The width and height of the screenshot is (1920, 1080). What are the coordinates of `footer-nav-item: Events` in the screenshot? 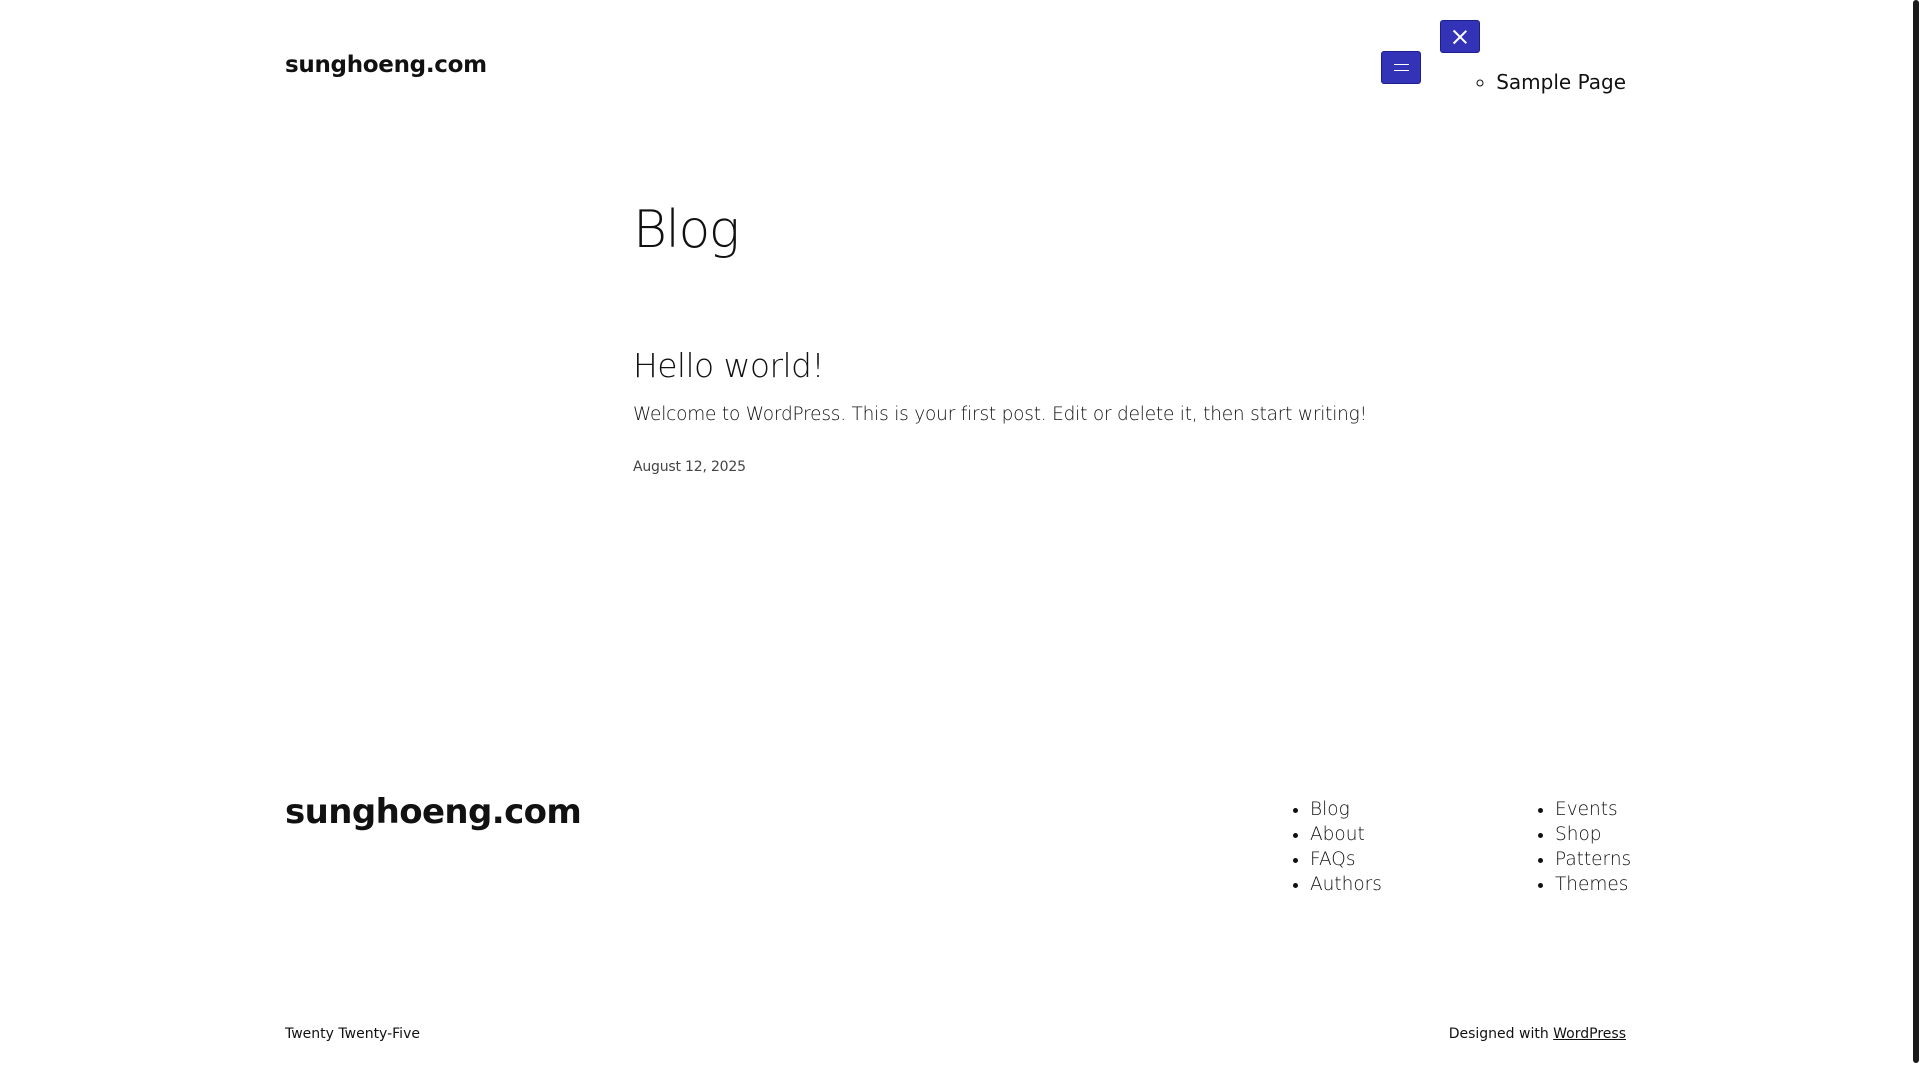 It's located at (1593, 809).